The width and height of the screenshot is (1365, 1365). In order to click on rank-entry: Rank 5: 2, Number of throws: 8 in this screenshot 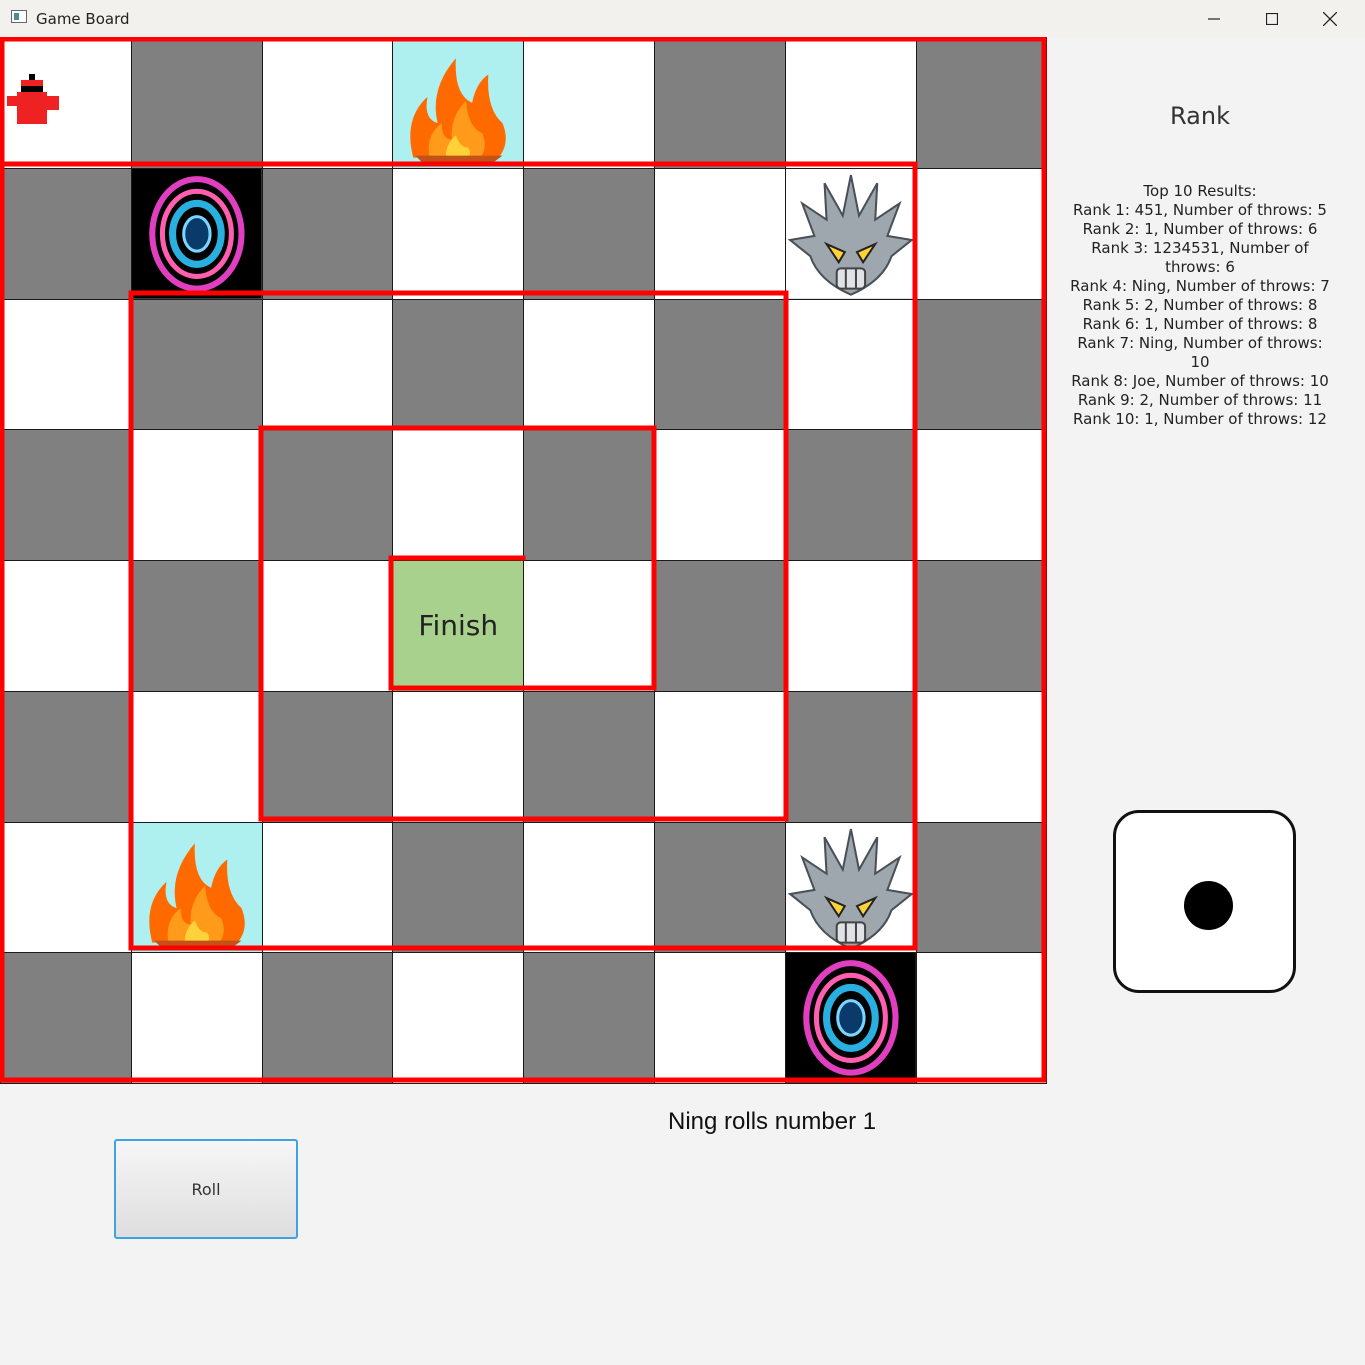, I will do `click(1200, 305)`.